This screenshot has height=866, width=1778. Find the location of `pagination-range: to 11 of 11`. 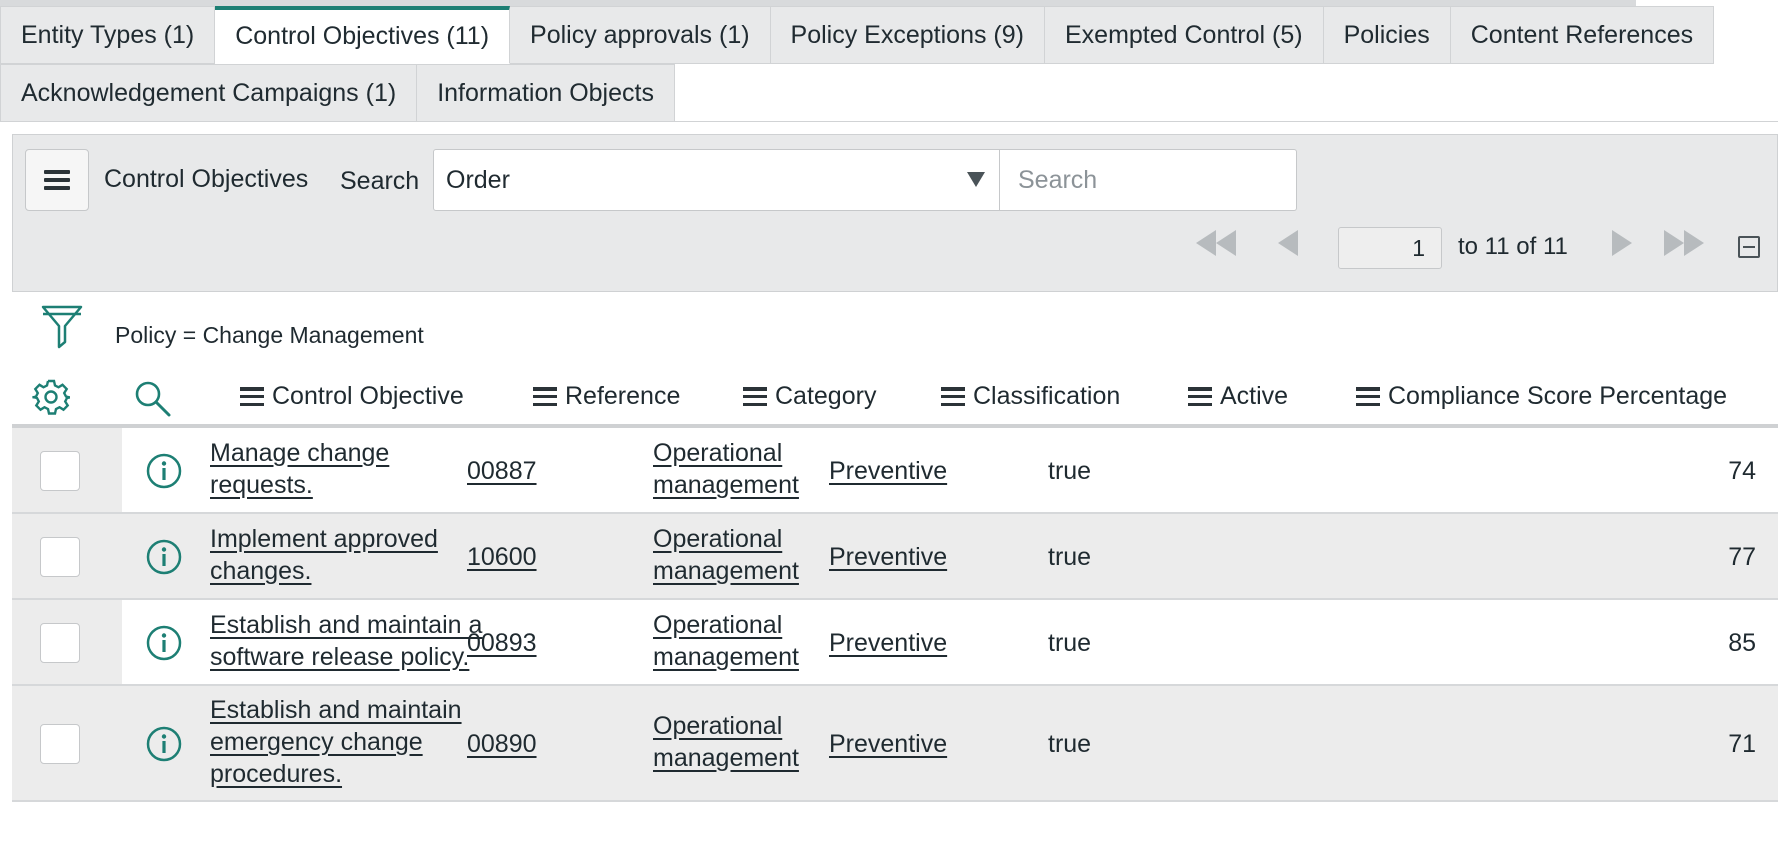

pagination-range: to 11 of 11 is located at coordinates (1513, 246).